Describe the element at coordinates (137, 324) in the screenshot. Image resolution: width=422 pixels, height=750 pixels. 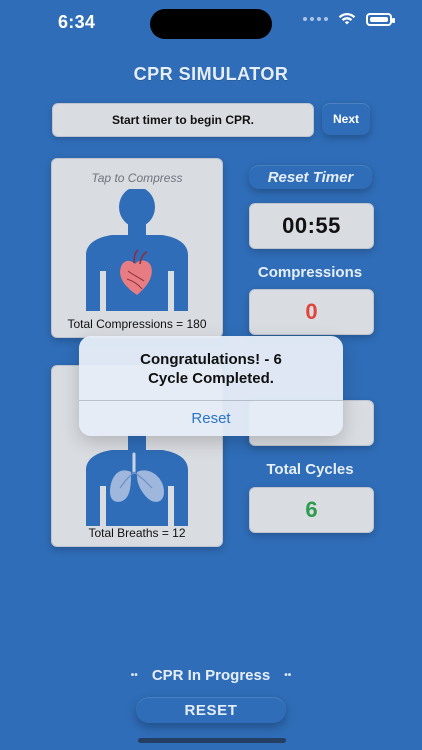
I see `total-compressions-label: Total Compressions = 180` at that location.